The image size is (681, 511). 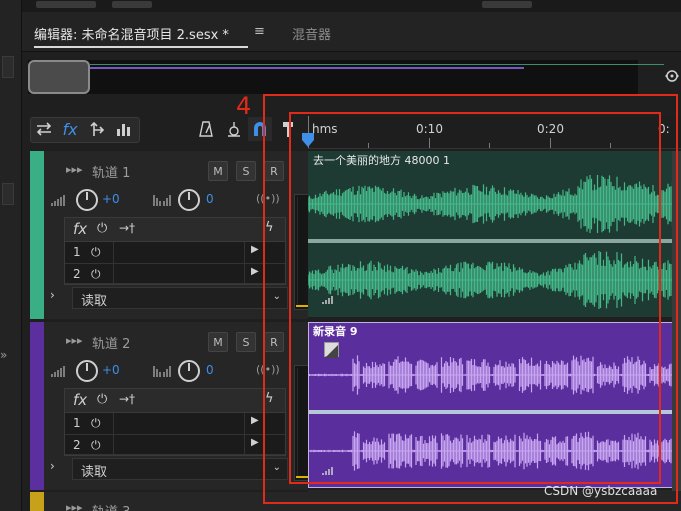 I want to click on zoom-navigator-icon, so click(x=671, y=76).